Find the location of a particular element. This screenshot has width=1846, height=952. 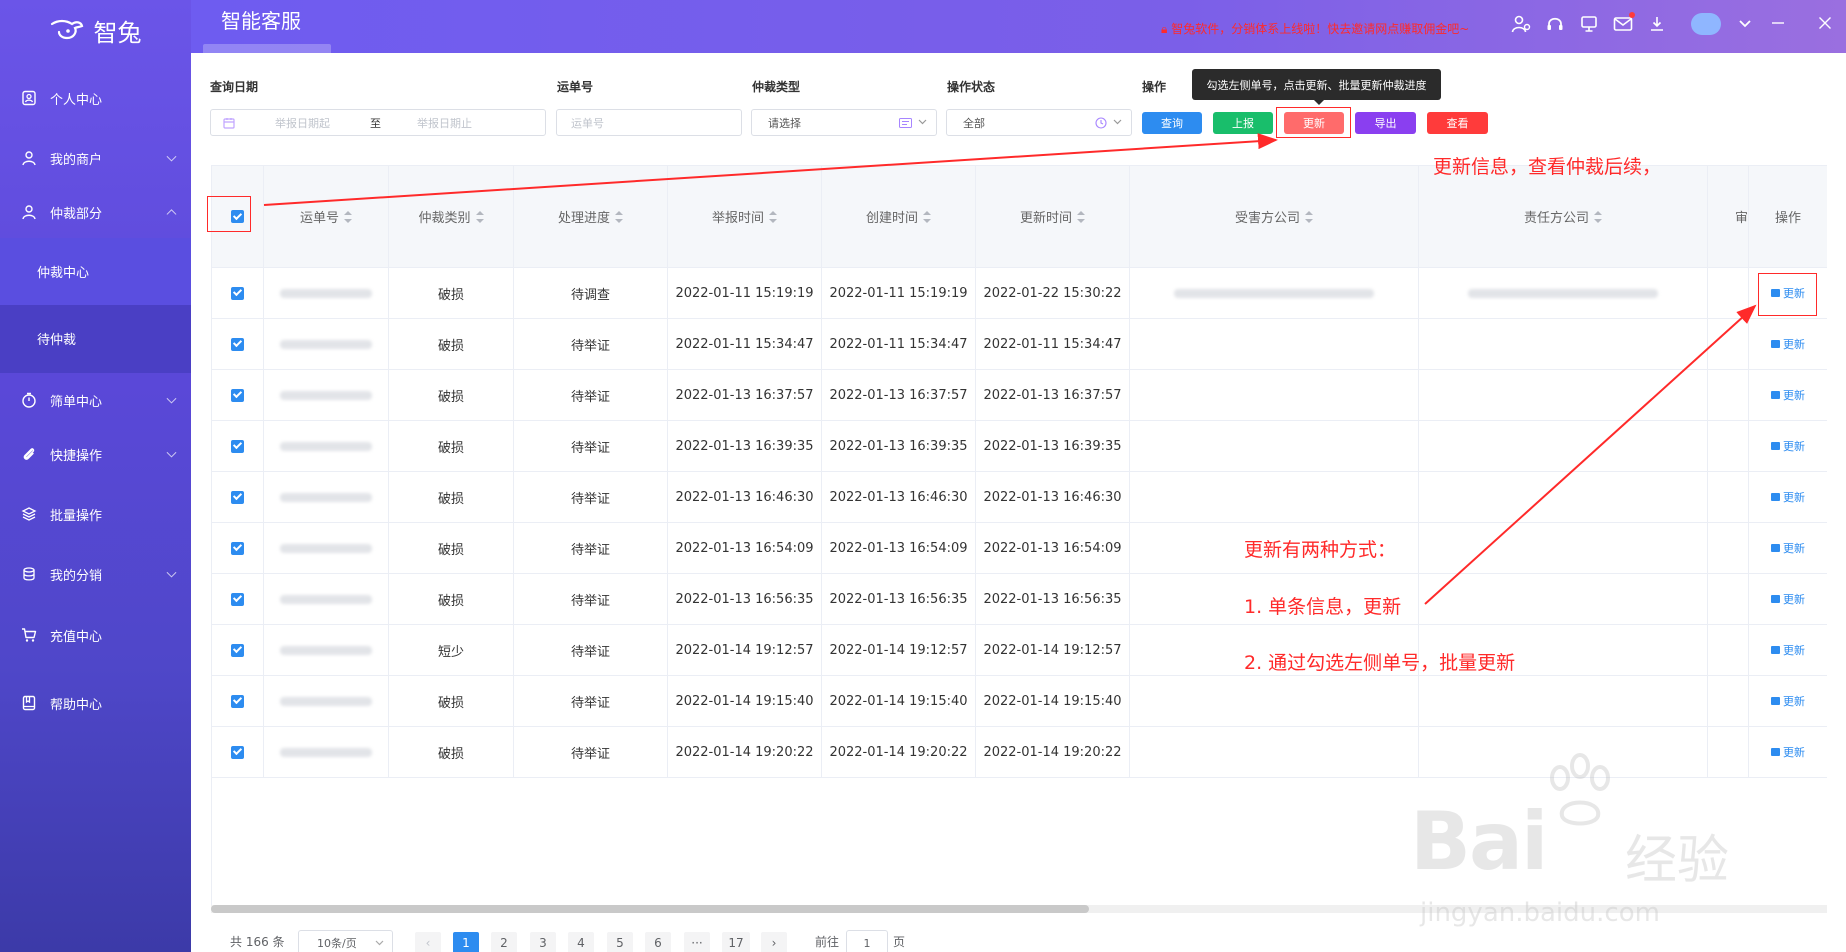

operation-status-select: 全部 is located at coordinates (1039, 122).